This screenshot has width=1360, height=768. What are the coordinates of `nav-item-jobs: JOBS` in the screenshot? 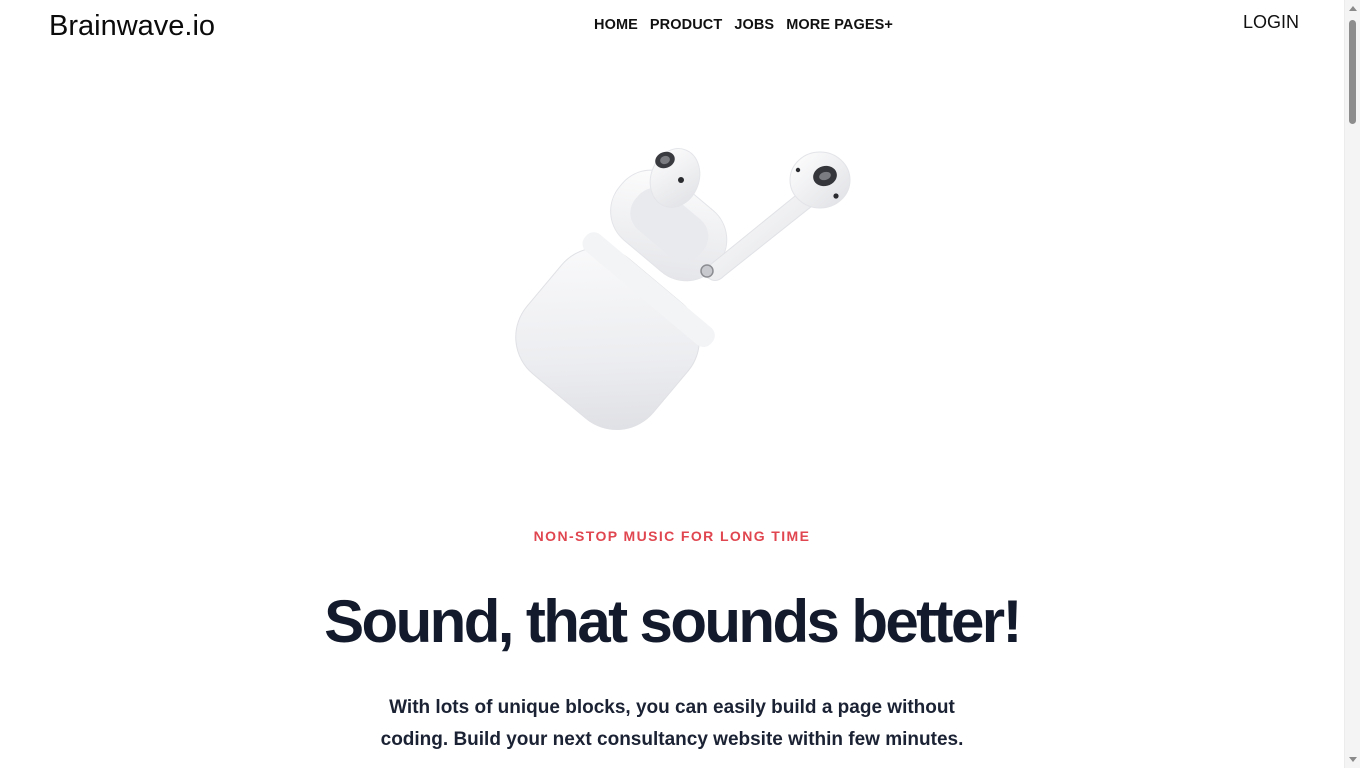 It's located at (754, 25).